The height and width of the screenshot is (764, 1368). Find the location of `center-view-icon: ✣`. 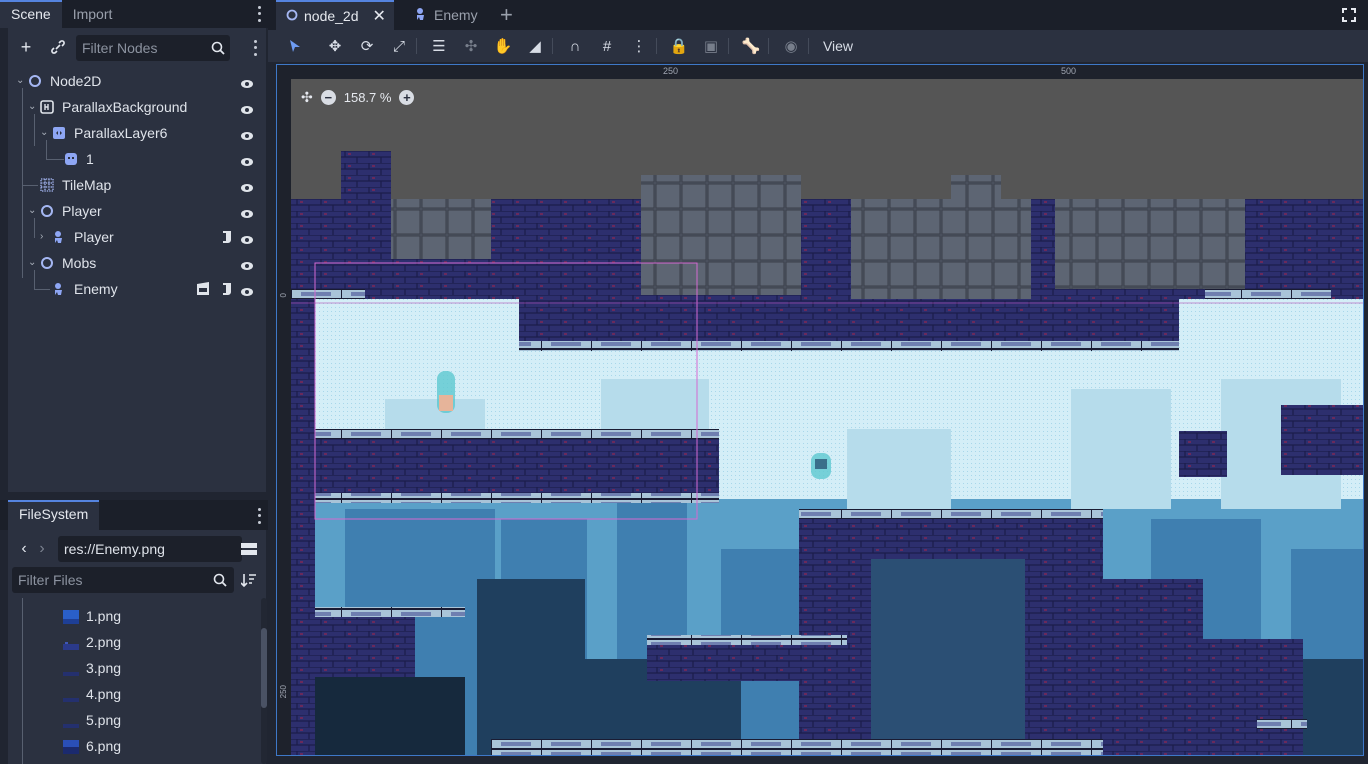

center-view-icon: ✣ is located at coordinates (307, 97).